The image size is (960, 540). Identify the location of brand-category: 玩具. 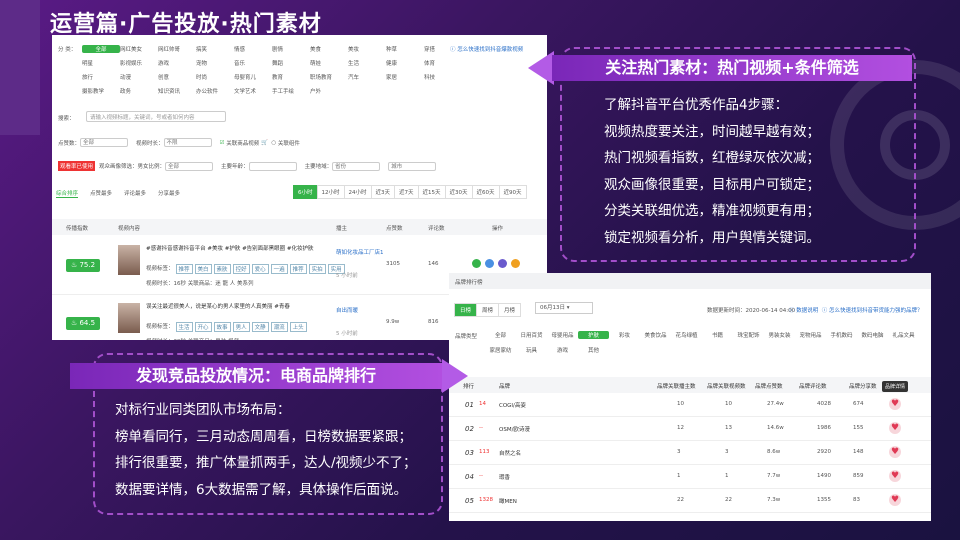
(531, 350).